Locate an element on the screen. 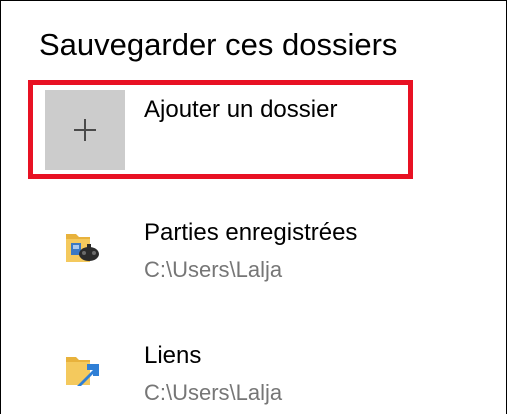 This screenshot has width=507, height=414. links-folder-icon is located at coordinates (83, 370).